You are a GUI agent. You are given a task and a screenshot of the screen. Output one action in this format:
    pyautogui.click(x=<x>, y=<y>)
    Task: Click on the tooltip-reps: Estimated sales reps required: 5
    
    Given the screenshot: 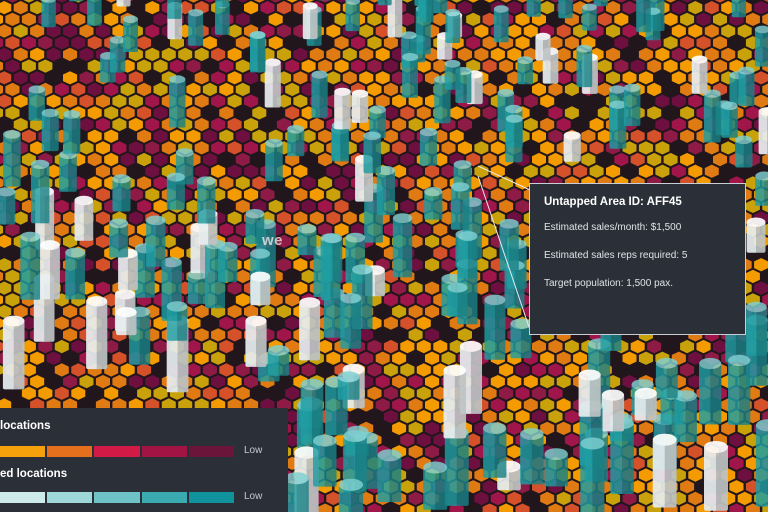 What is the action you would take?
    pyautogui.click(x=616, y=255)
    